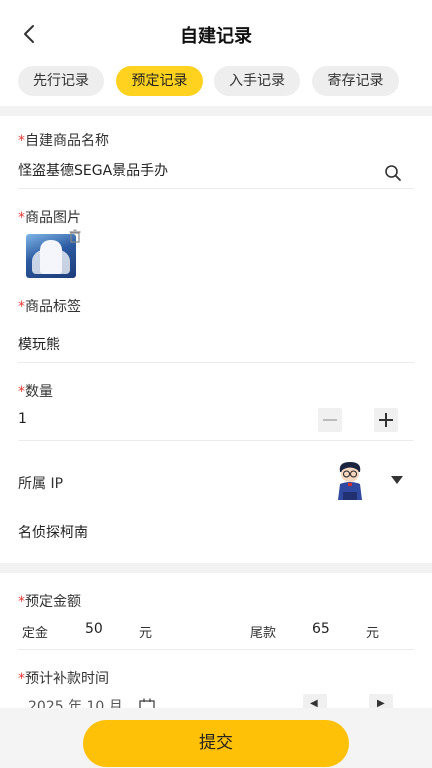  What do you see at coordinates (216, 743) in the screenshot?
I see `submit-button: 提交` at bounding box center [216, 743].